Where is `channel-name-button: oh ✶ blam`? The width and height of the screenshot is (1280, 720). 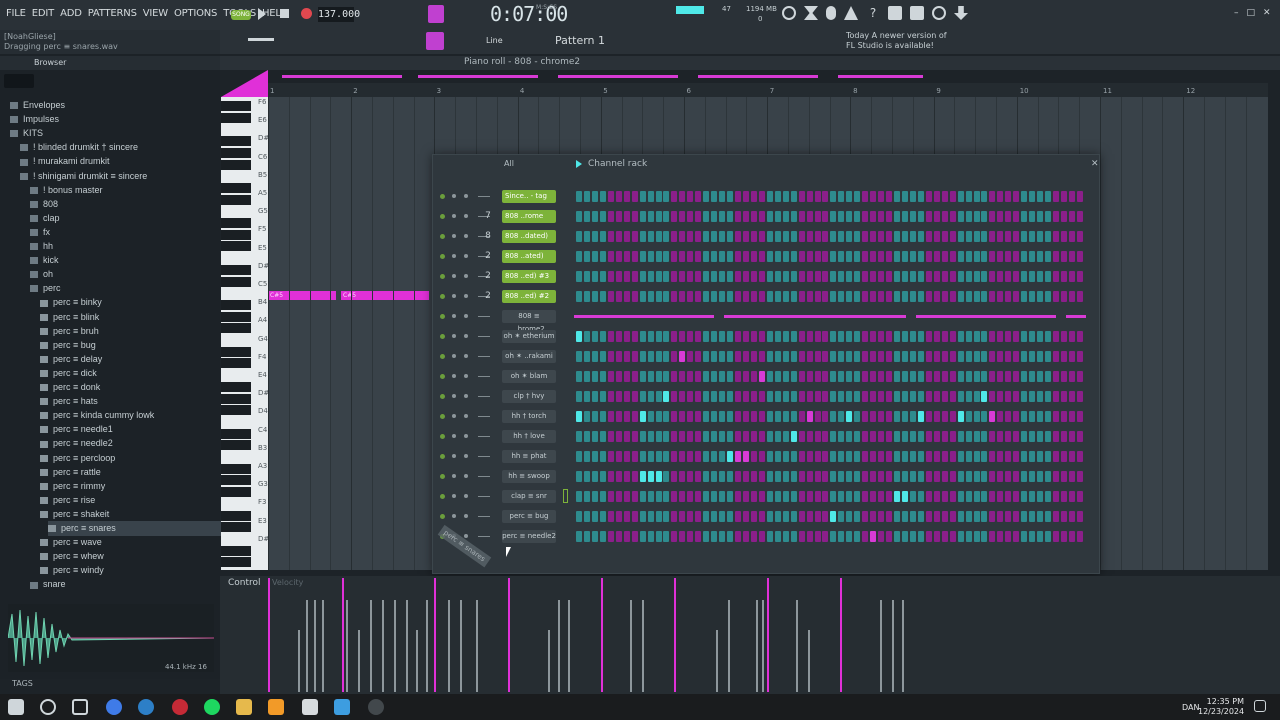 channel-name-button: oh ✶ blam is located at coordinates (529, 376).